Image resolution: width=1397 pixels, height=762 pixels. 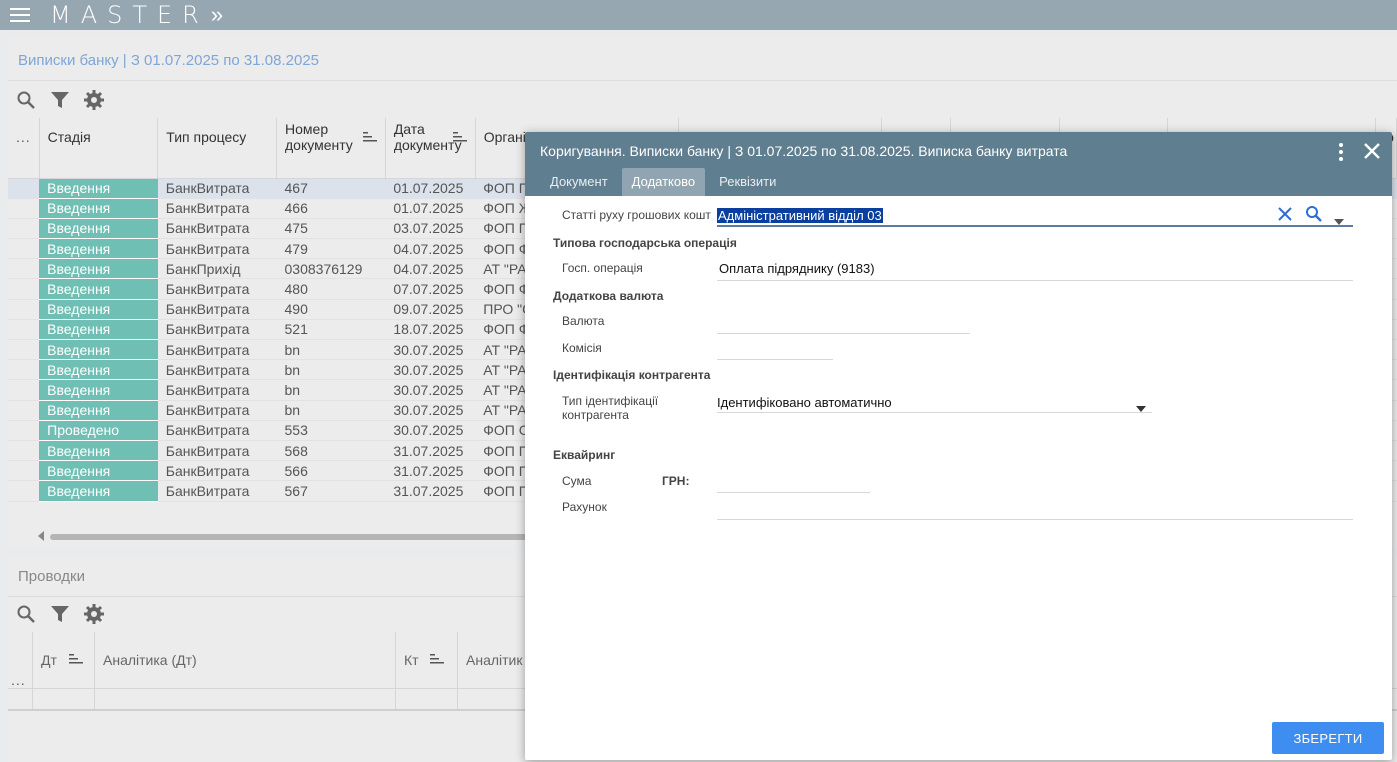 What do you see at coordinates (636, 215) in the screenshot?
I see `cash-flow-label: Статті руху грошових кошт` at bounding box center [636, 215].